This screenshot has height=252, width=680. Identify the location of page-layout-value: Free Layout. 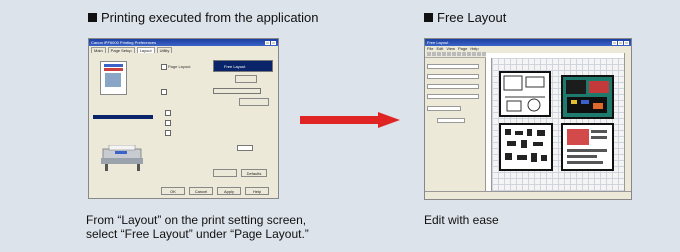
(235, 66).